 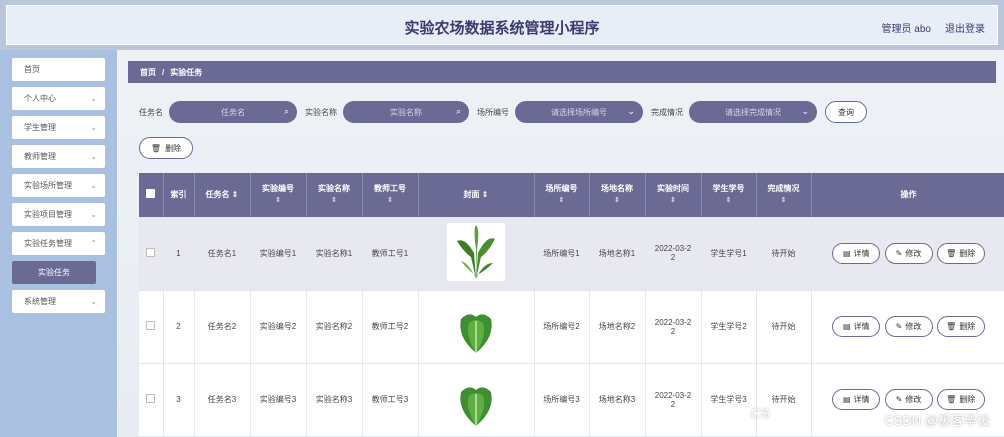 I want to click on header-select-all, so click(x=151, y=195).